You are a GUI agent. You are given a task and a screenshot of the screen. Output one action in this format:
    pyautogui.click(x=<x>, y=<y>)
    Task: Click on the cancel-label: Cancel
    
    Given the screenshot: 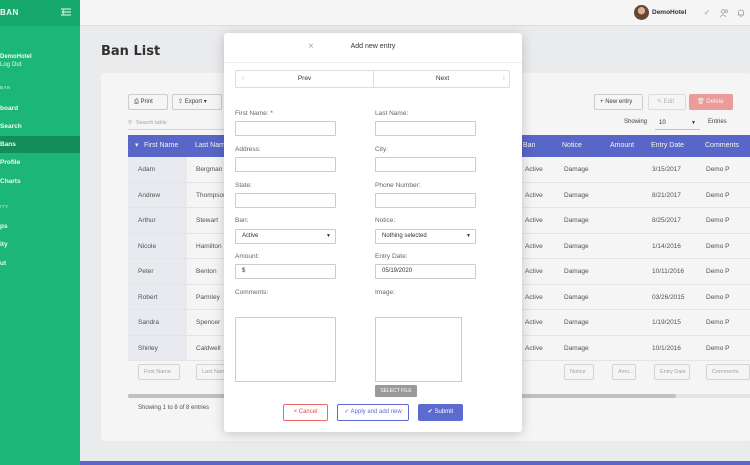 What is the action you would take?
    pyautogui.click(x=308, y=412)
    